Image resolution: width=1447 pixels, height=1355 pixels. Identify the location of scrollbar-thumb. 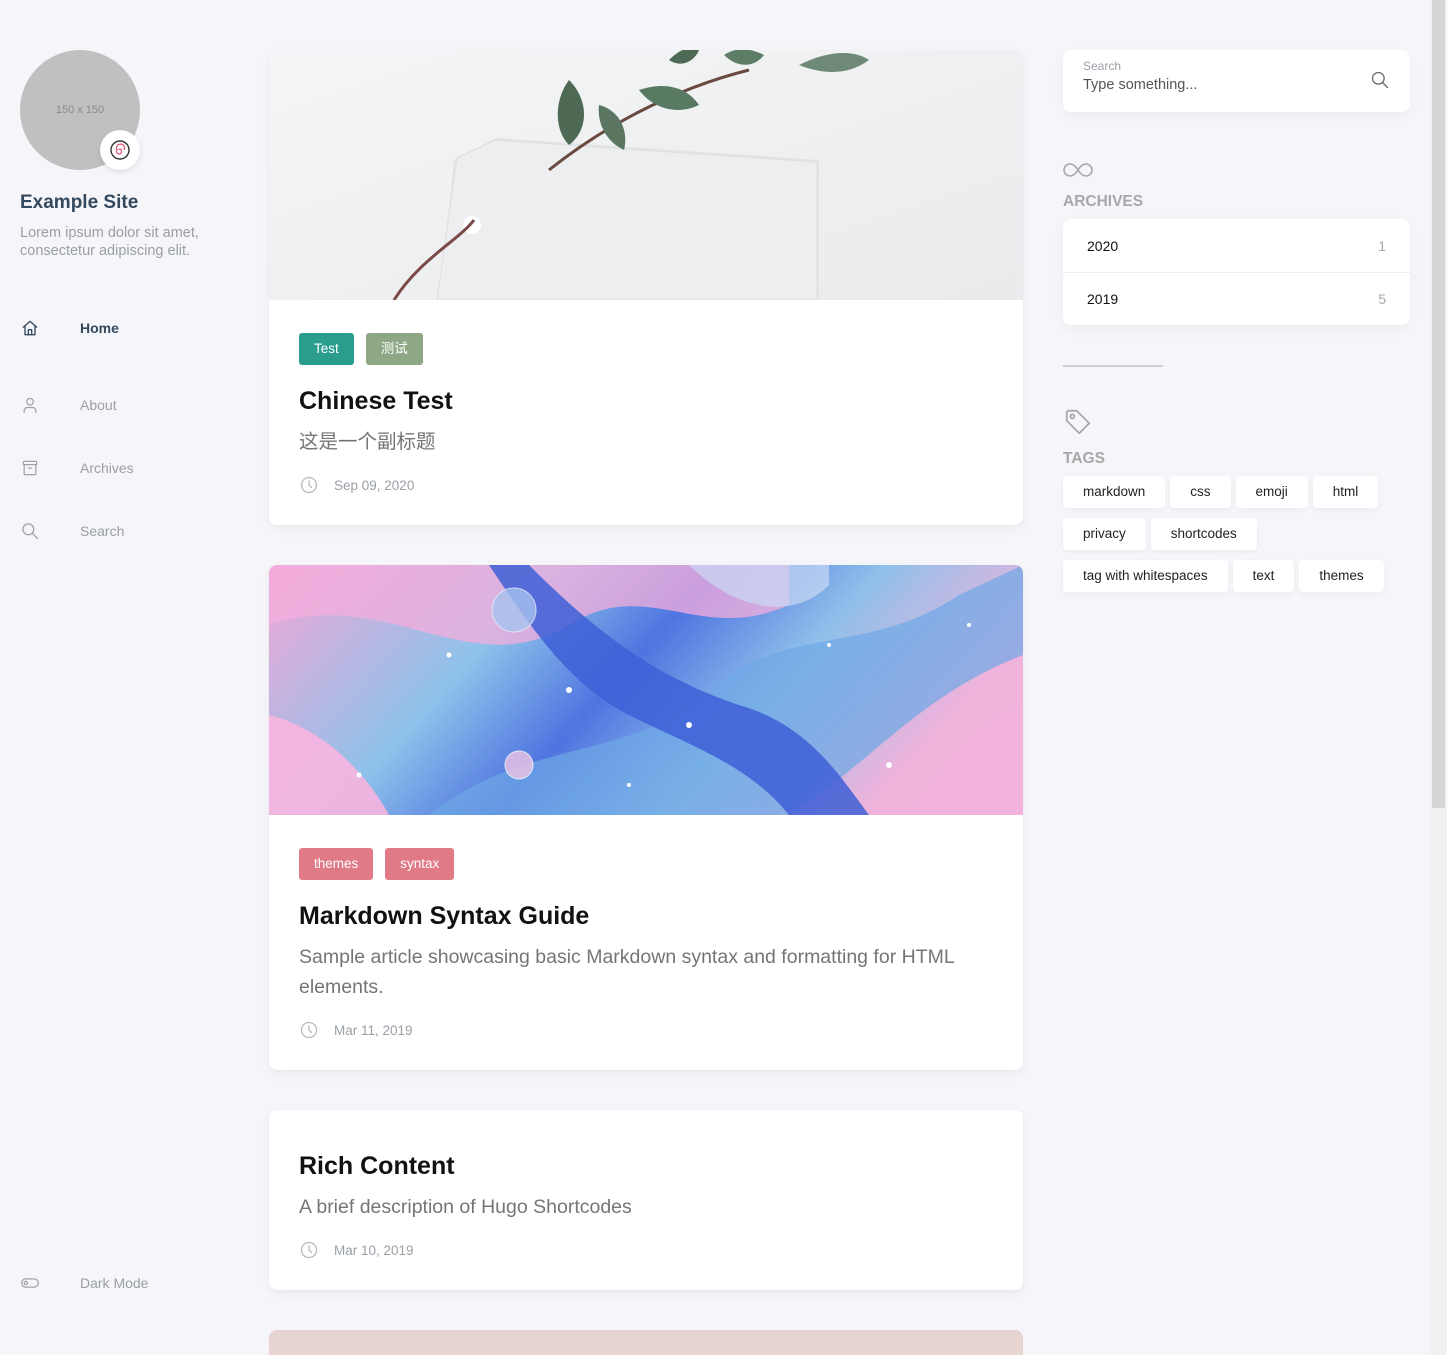
(1438, 404).